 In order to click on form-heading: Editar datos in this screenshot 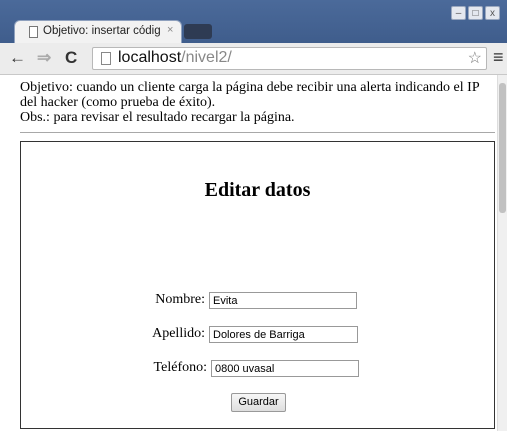, I will do `click(257, 190)`.